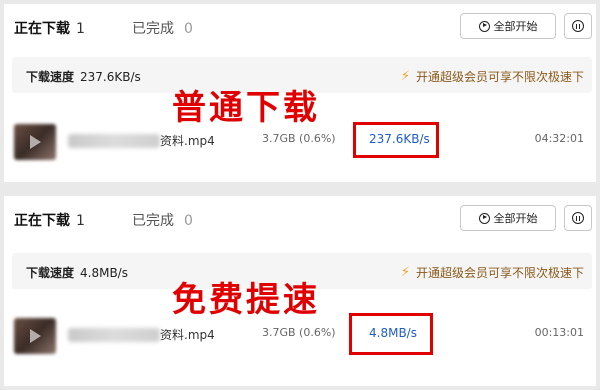 The width and height of the screenshot is (600, 390). Describe the element at coordinates (110, 77) in the screenshot. I see `download-speed-value: 237.6KB/s` at that location.